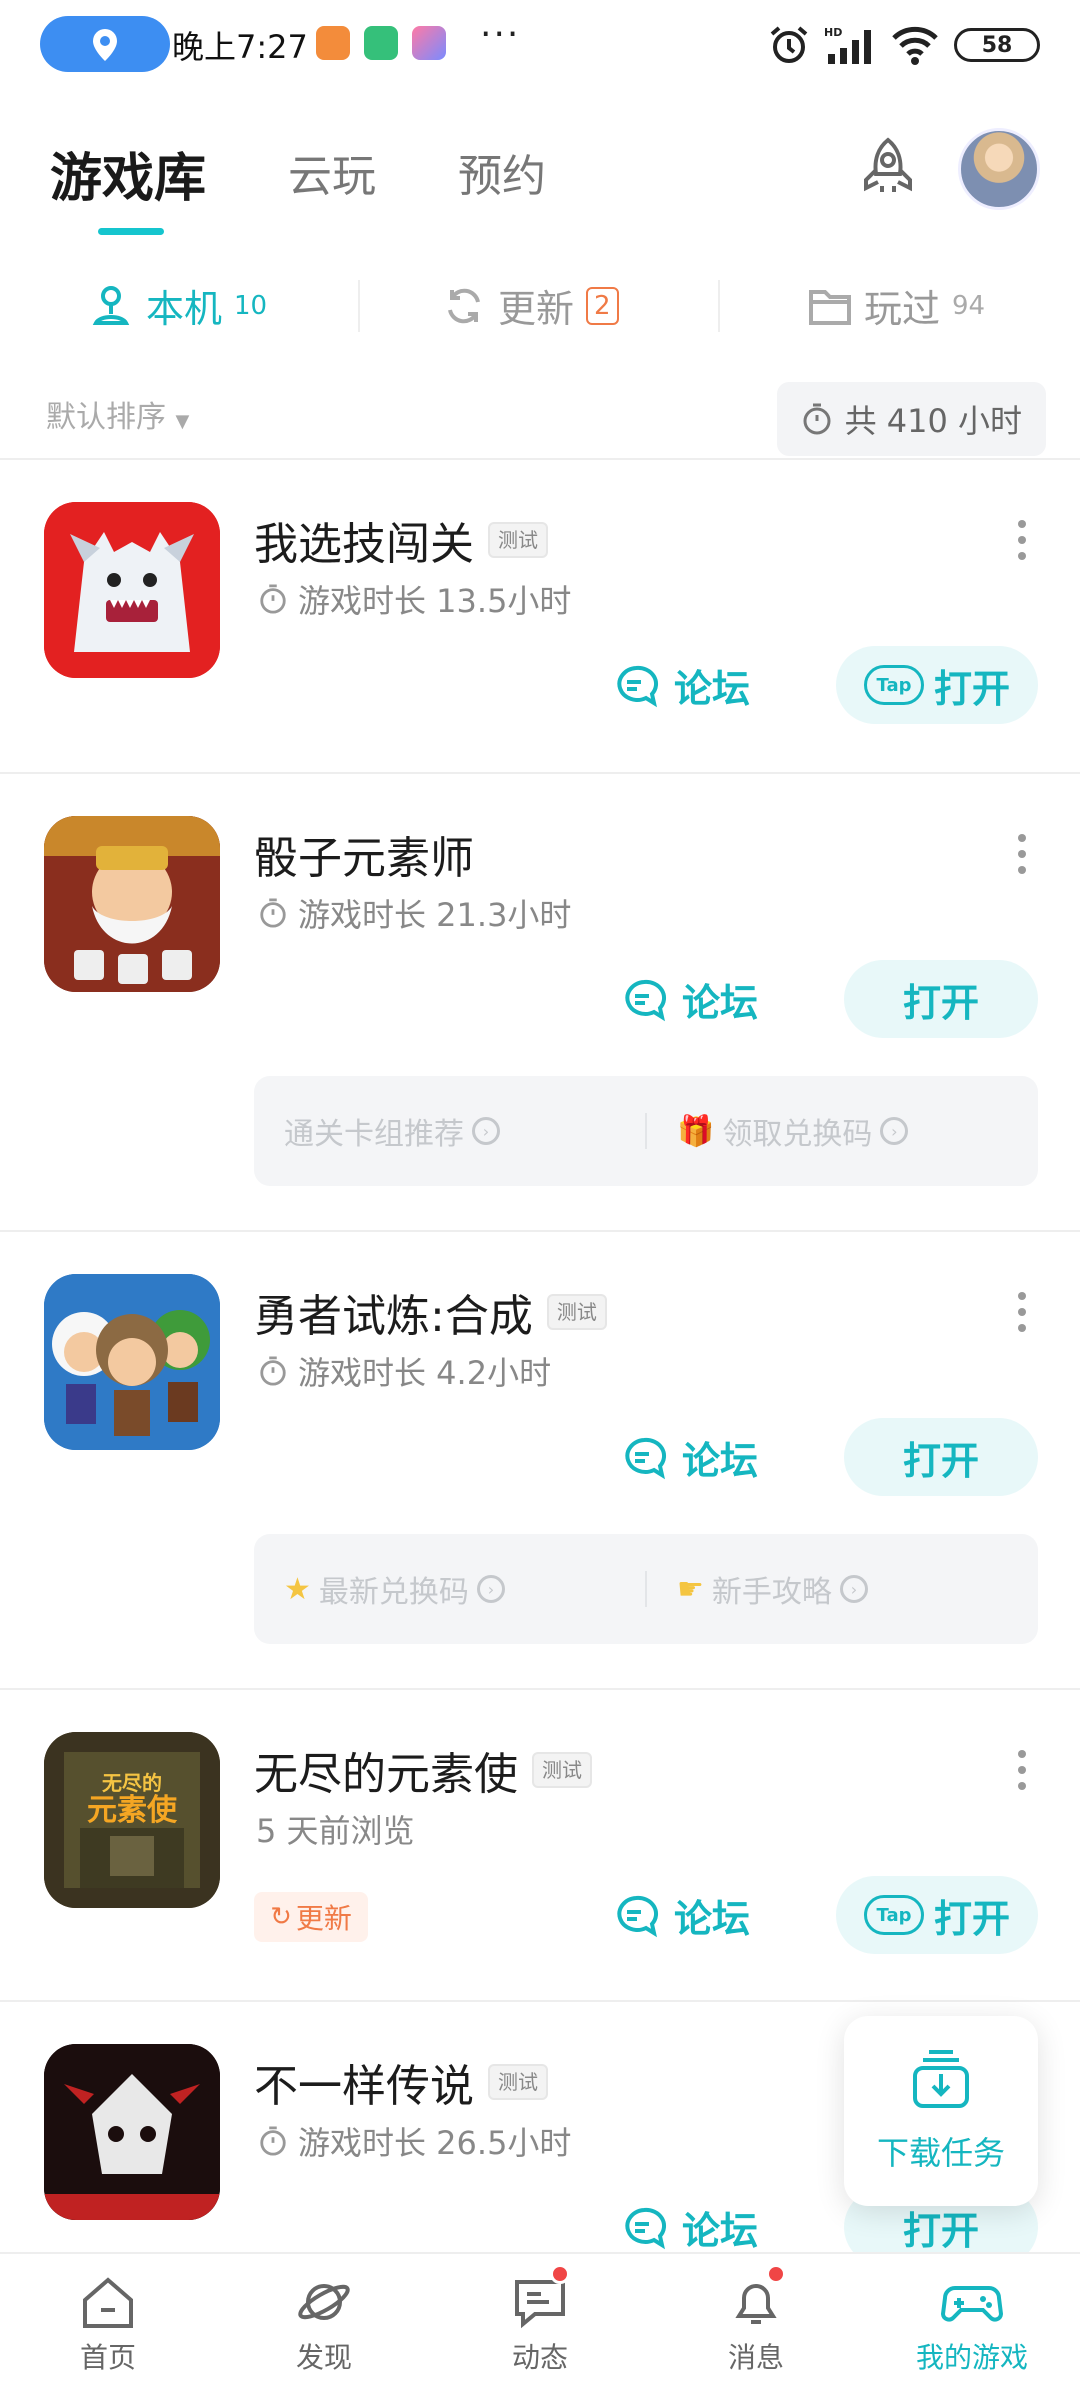  Describe the element at coordinates (830, 307) in the screenshot. I see `folder-icon` at that location.